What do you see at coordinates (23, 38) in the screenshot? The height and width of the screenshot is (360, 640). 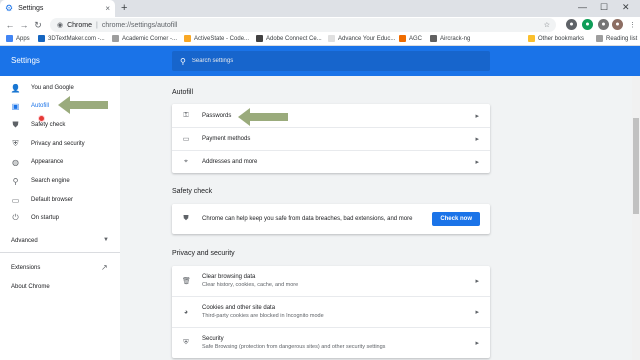 I see `apps-label: Apps` at bounding box center [23, 38].